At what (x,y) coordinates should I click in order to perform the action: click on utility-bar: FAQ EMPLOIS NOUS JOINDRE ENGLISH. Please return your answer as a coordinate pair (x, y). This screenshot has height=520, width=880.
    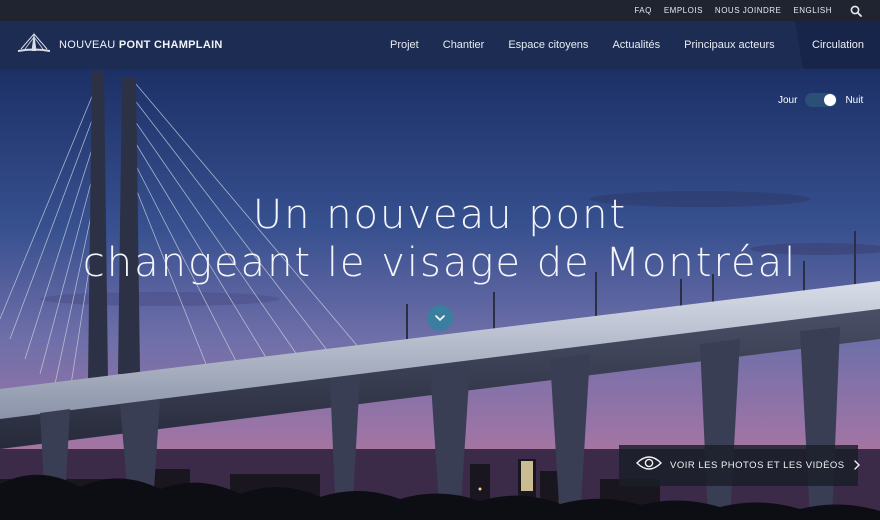
    Looking at the image, I should click on (440, 10).